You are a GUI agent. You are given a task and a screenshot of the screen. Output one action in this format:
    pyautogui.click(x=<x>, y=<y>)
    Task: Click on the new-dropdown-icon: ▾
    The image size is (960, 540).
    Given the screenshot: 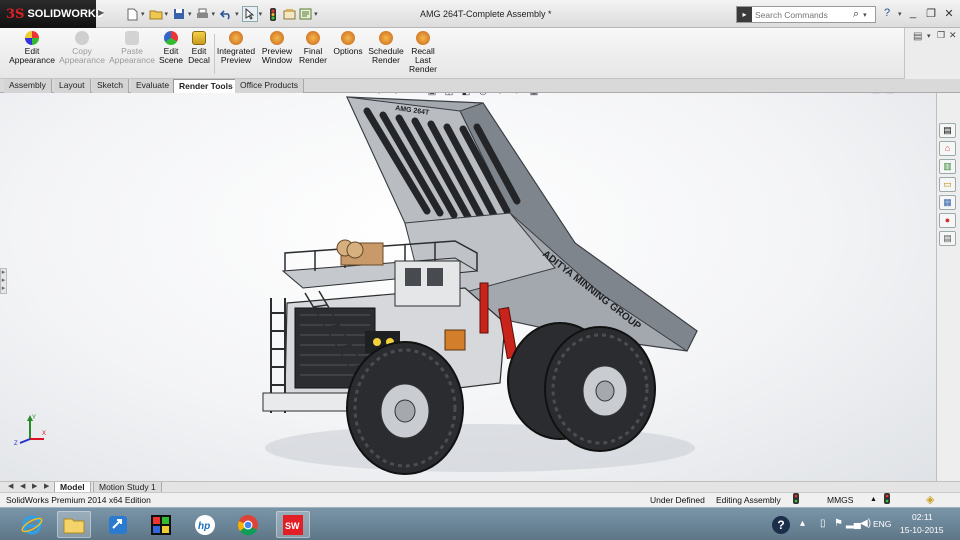 What is the action you would take?
    pyautogui.click(x=143, y=14)
    